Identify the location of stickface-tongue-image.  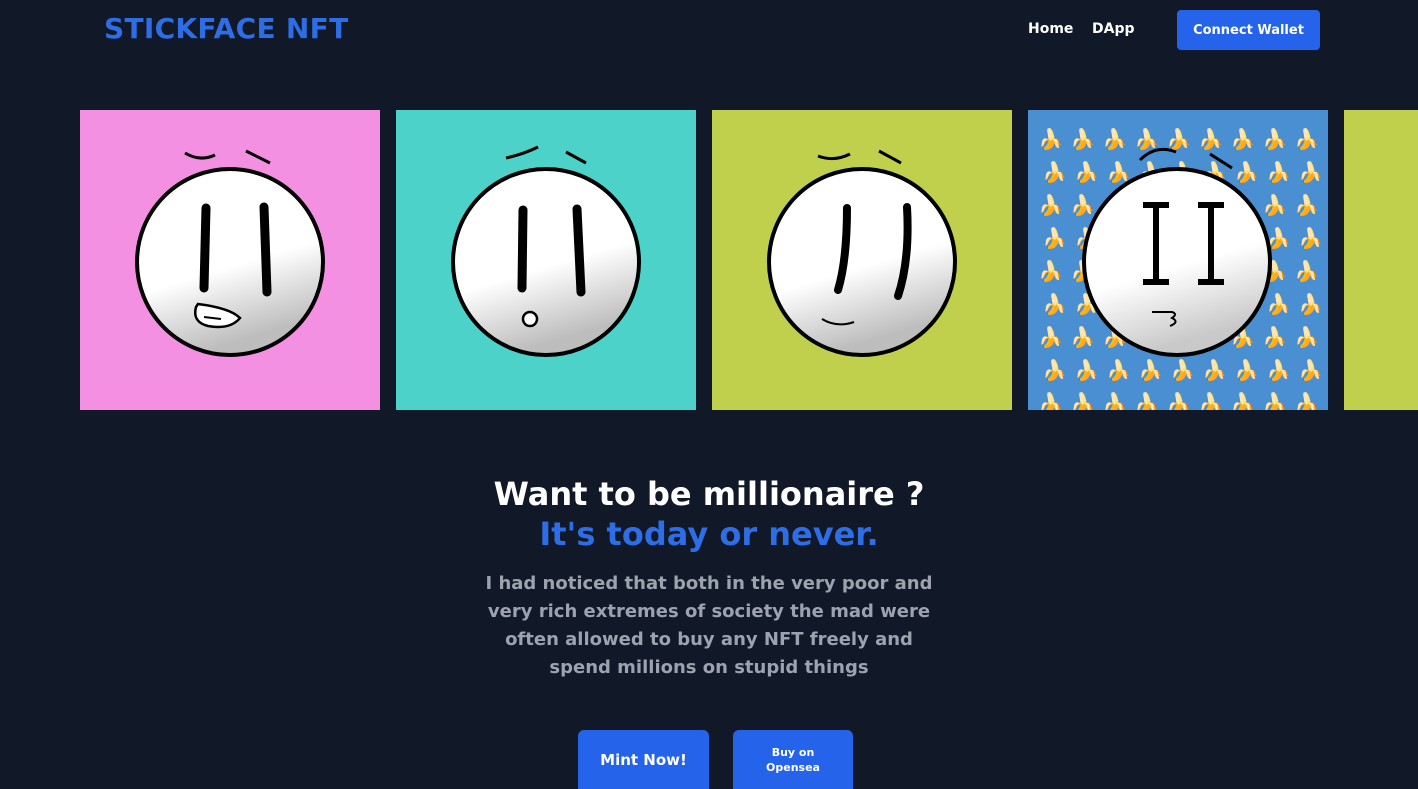
(230, 260).